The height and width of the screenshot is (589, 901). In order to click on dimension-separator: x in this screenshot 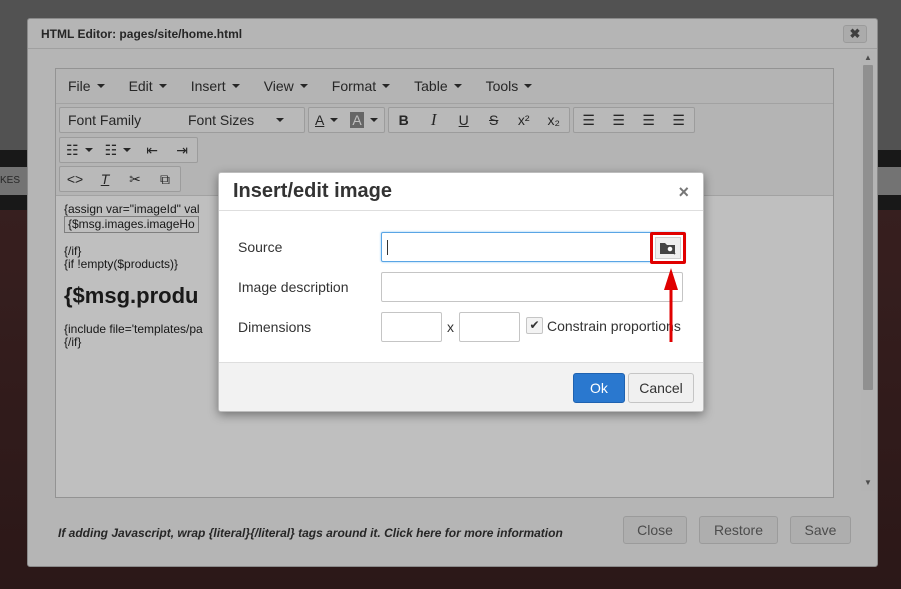, I will do `click(450, 327)`.